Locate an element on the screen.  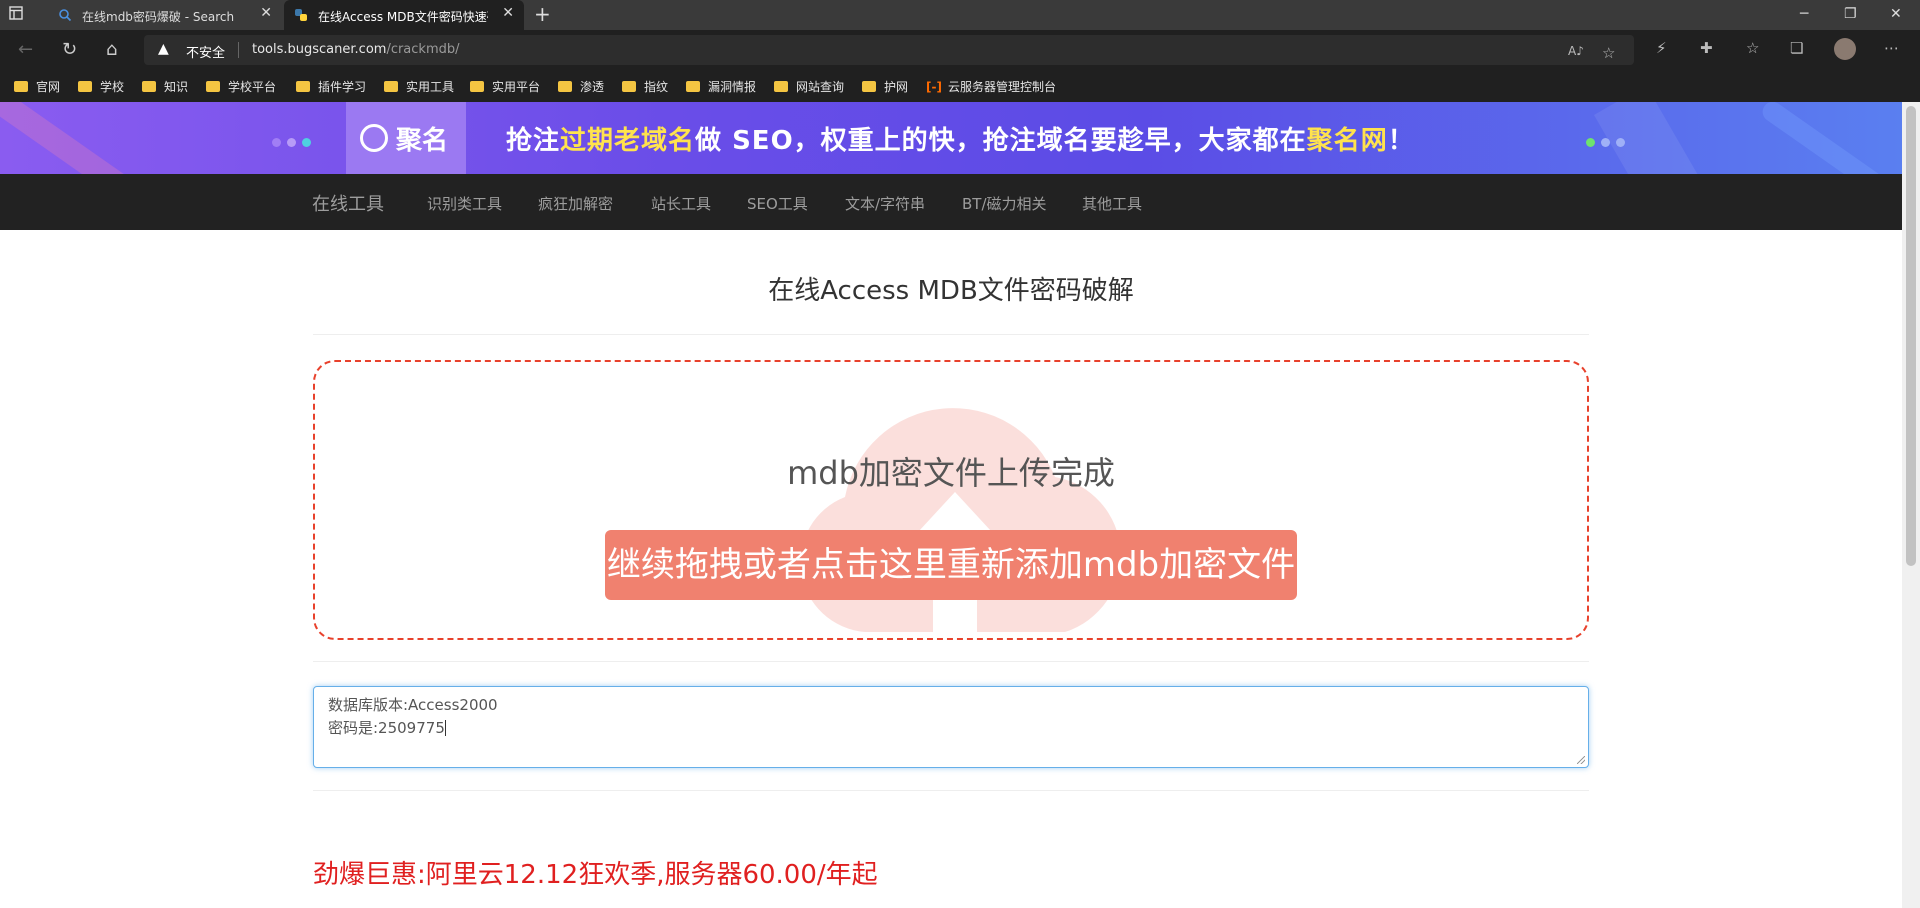
browser-tab-active: 在线Access MDB文件密码快速破解 ✕ is located at coordinates (404, 15).